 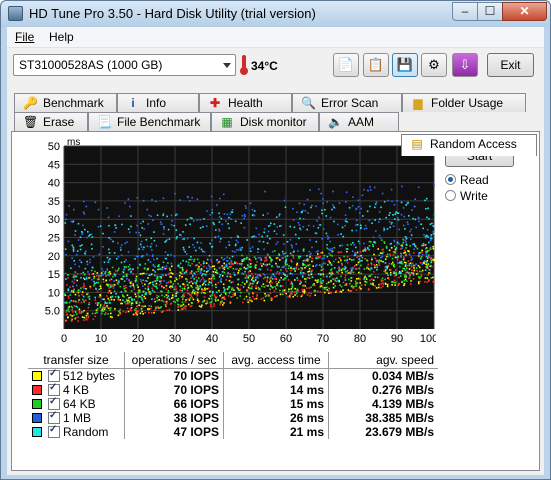 What do you see at coordinates (510, 65) in the screenshot?
I see `exit-button: Exit` at bounding box center [510, 65].